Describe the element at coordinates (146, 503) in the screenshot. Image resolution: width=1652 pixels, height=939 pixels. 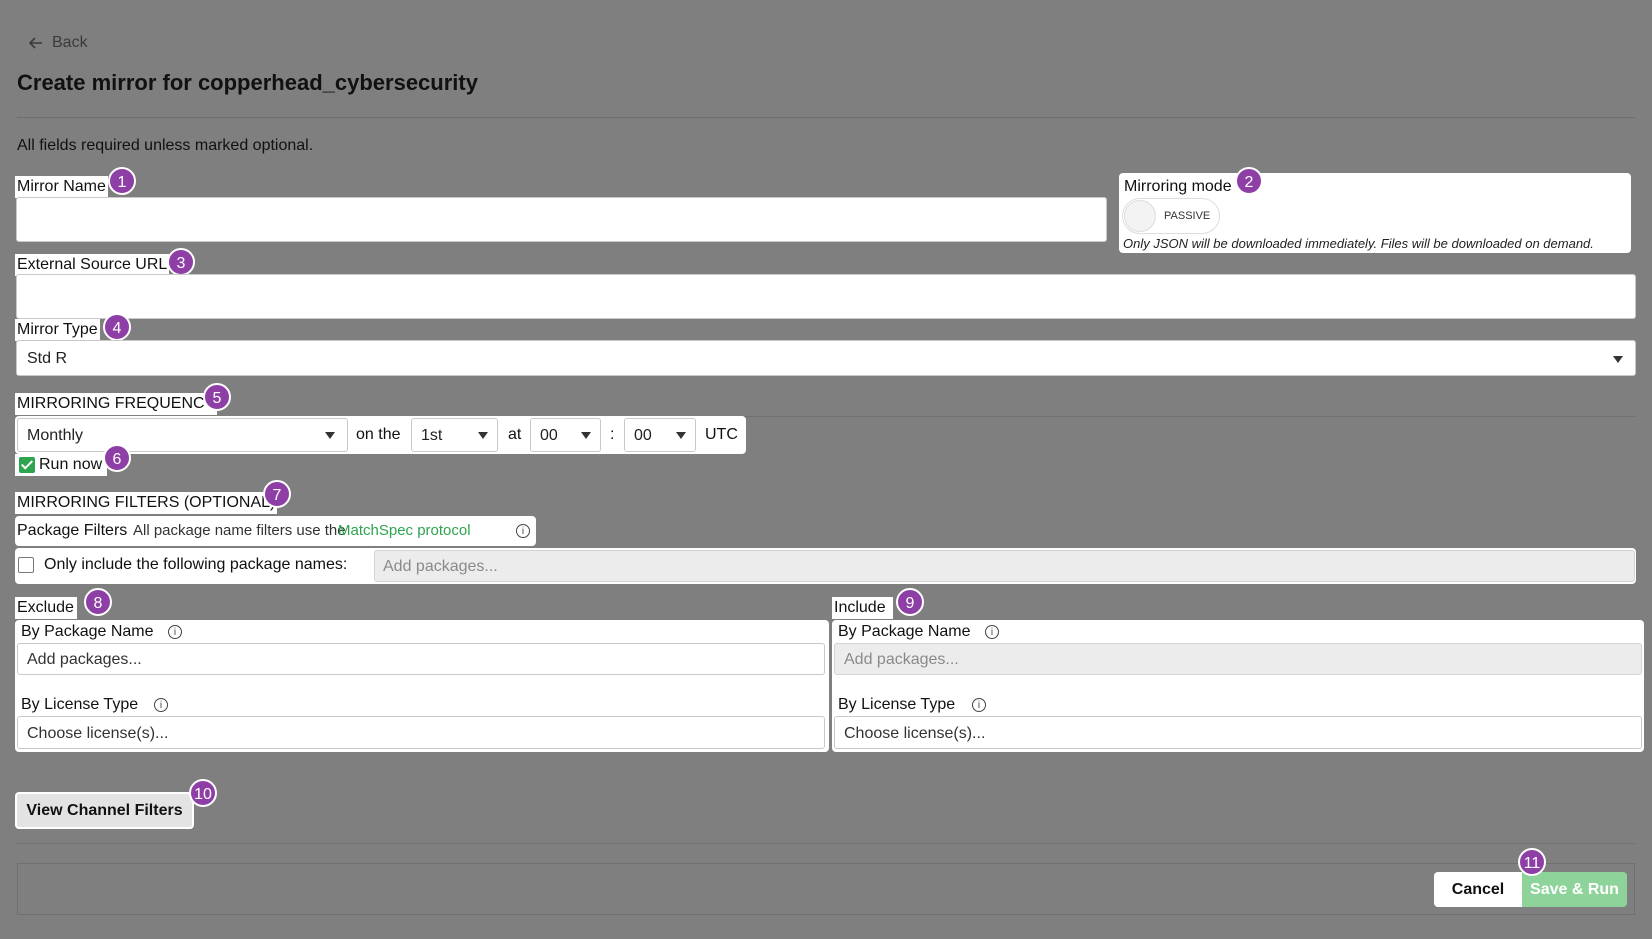
I see `mirroring-filters-heading: MIRRORING FILTERS (OPTIONAL)` at that location.